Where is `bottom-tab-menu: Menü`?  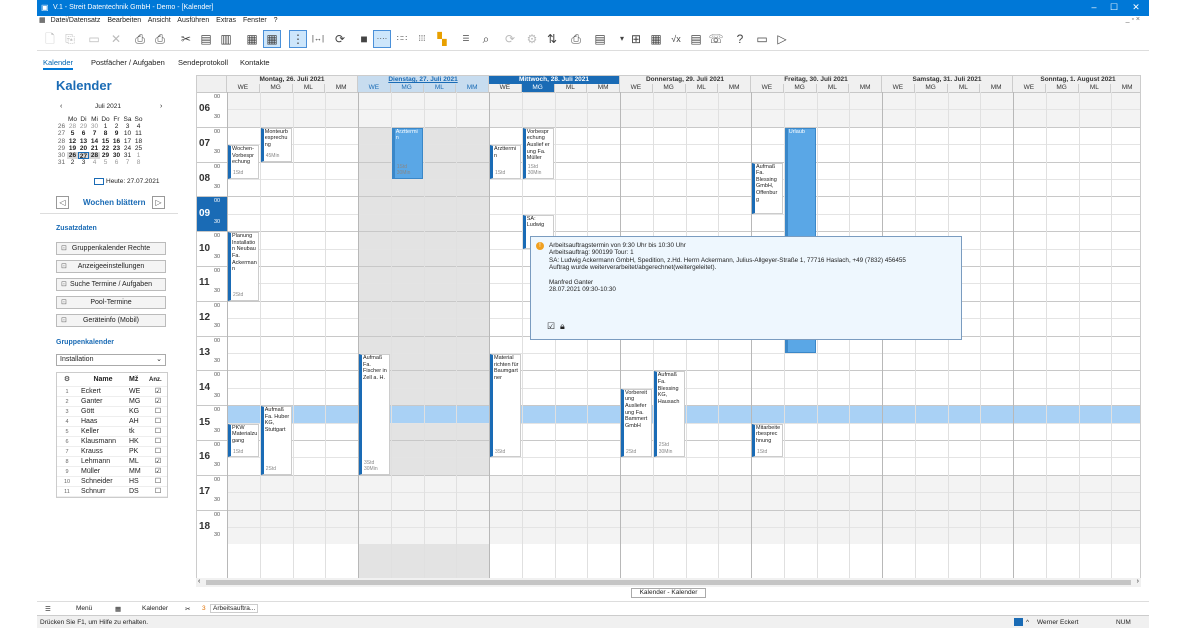
bottom-tab-menu: Menü is located at coordinates (84, 608).